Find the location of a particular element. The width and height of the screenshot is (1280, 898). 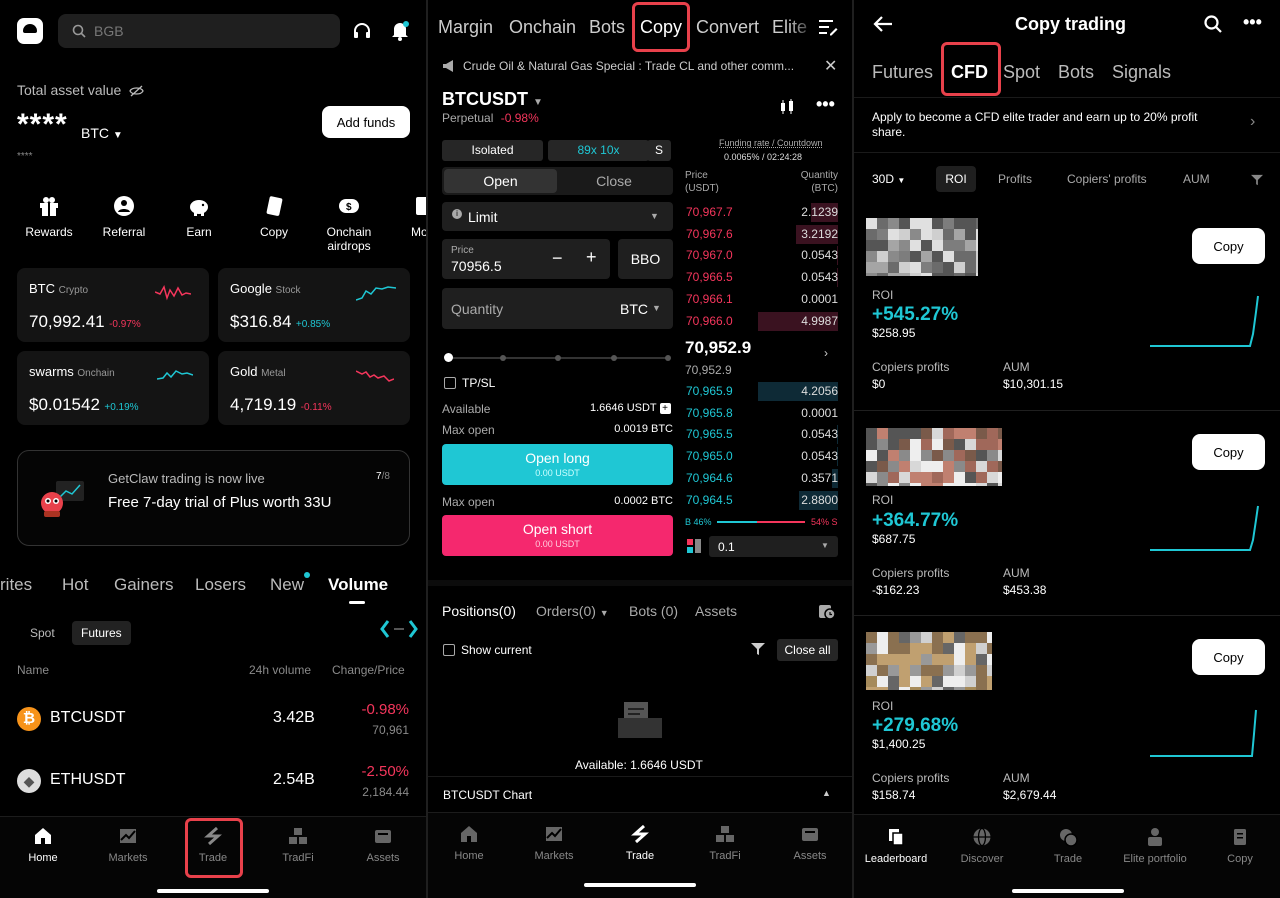

sub-tab-spot: Spot is located at coordinates (42, 633).